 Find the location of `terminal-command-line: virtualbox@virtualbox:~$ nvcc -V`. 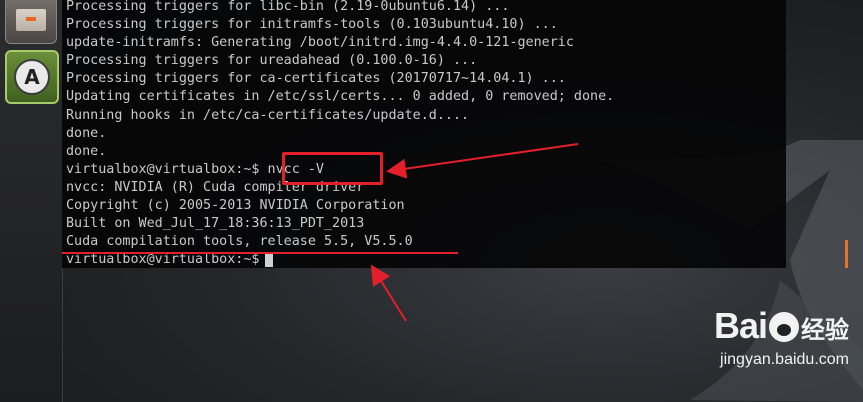

terminal-command-line: virtualbox@virtualbox:~$ nvcc -V is located at coordinates (195, 169).